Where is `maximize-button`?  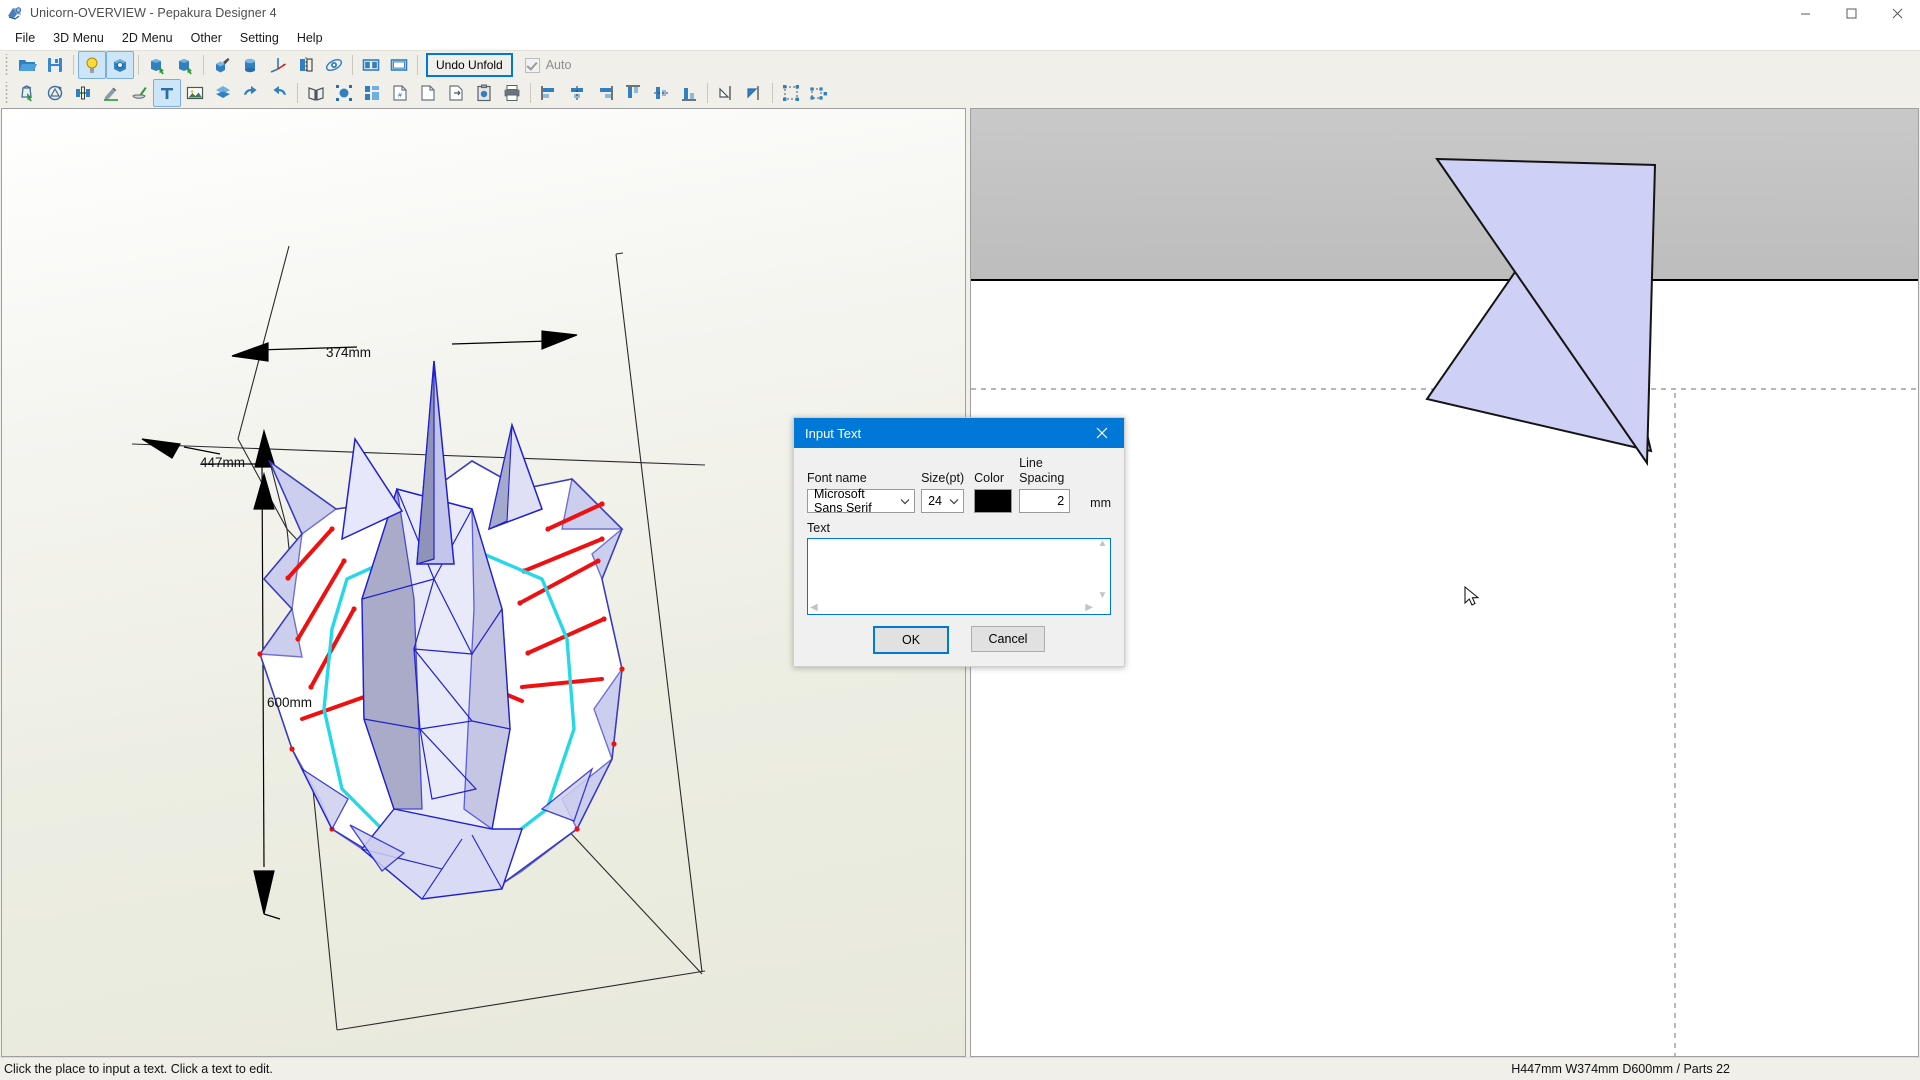
maximize-button is located at coordinates (1851, 13).